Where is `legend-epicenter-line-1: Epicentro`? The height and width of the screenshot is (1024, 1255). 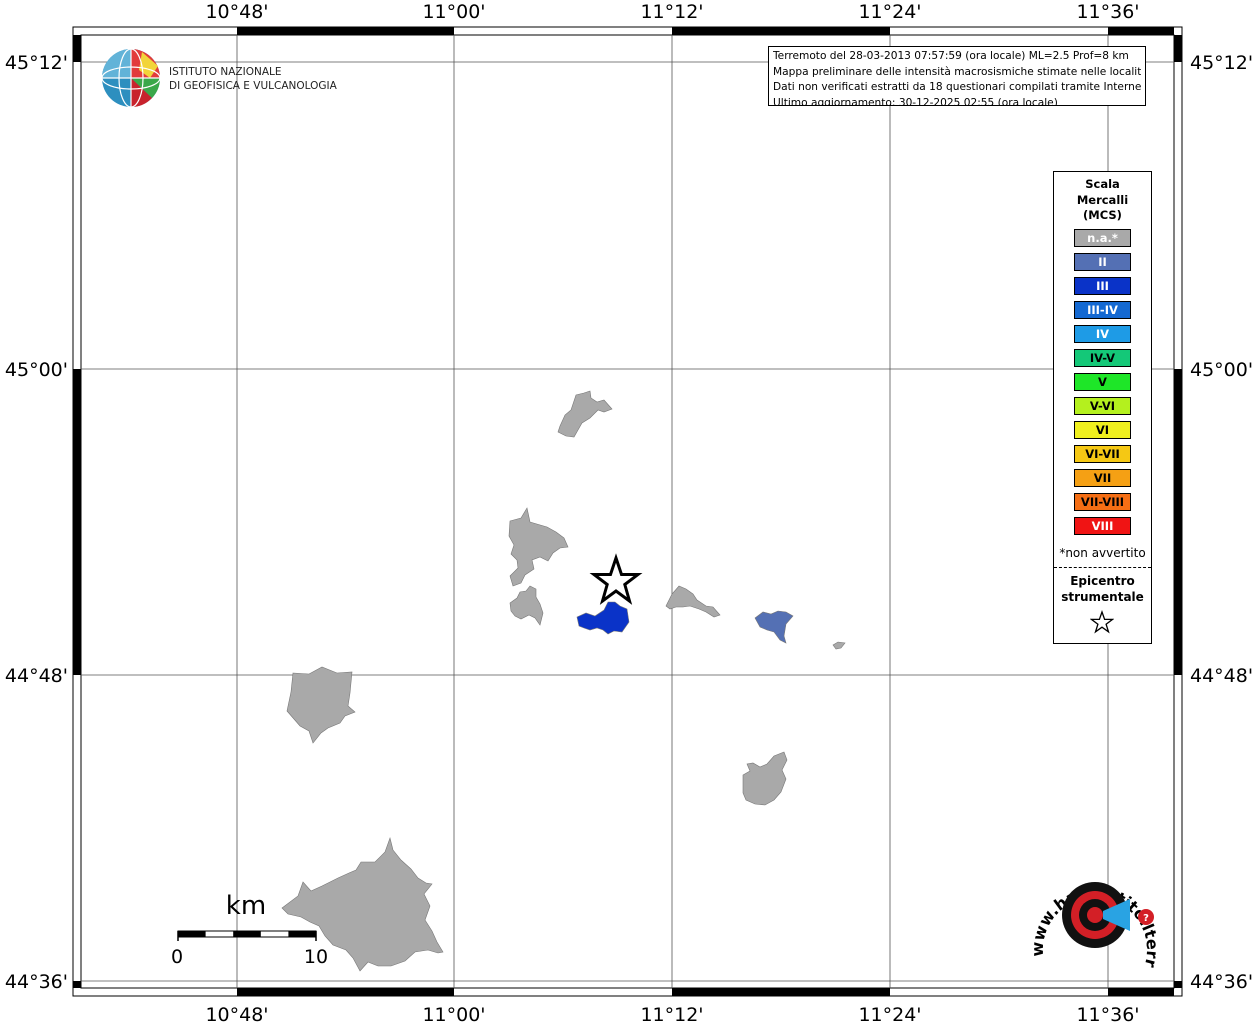
legend-epicenter-line-1: Epicentro is located at coordinates (1102, 581).